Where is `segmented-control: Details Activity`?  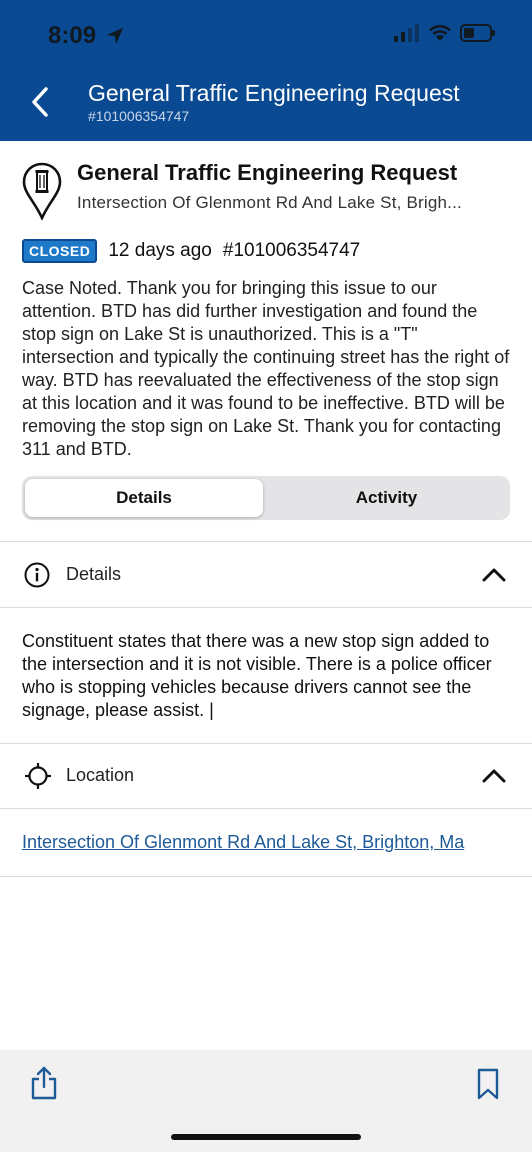 segmented-control: Details Activity is located at coordinates (266, 498).